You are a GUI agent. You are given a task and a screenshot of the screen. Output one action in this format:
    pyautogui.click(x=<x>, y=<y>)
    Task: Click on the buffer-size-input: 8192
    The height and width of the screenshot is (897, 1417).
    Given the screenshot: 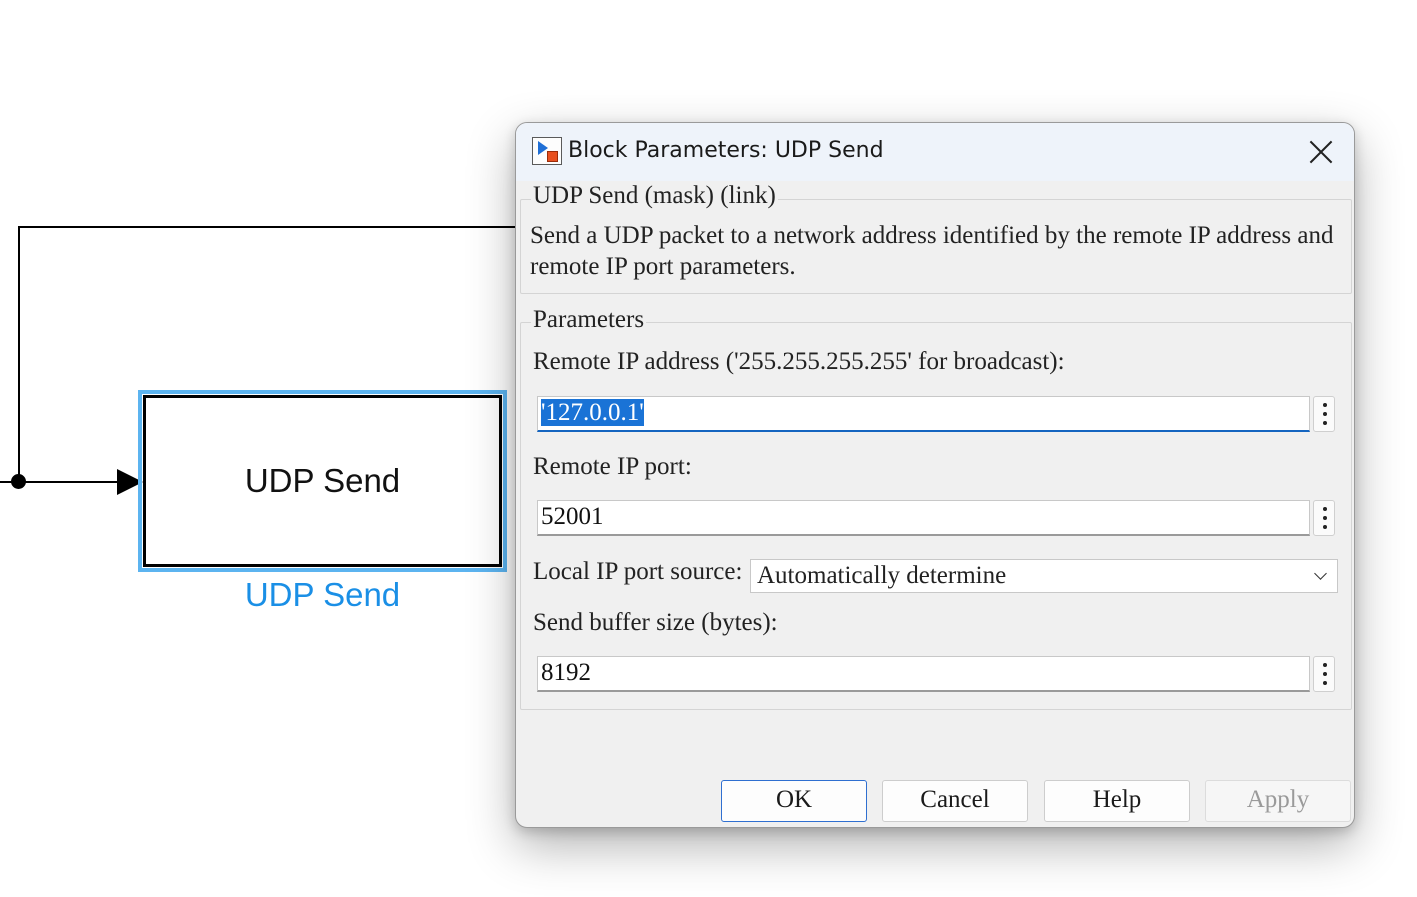 What is the action you would take?
    pyautogui.click(x=923, y=674)
    